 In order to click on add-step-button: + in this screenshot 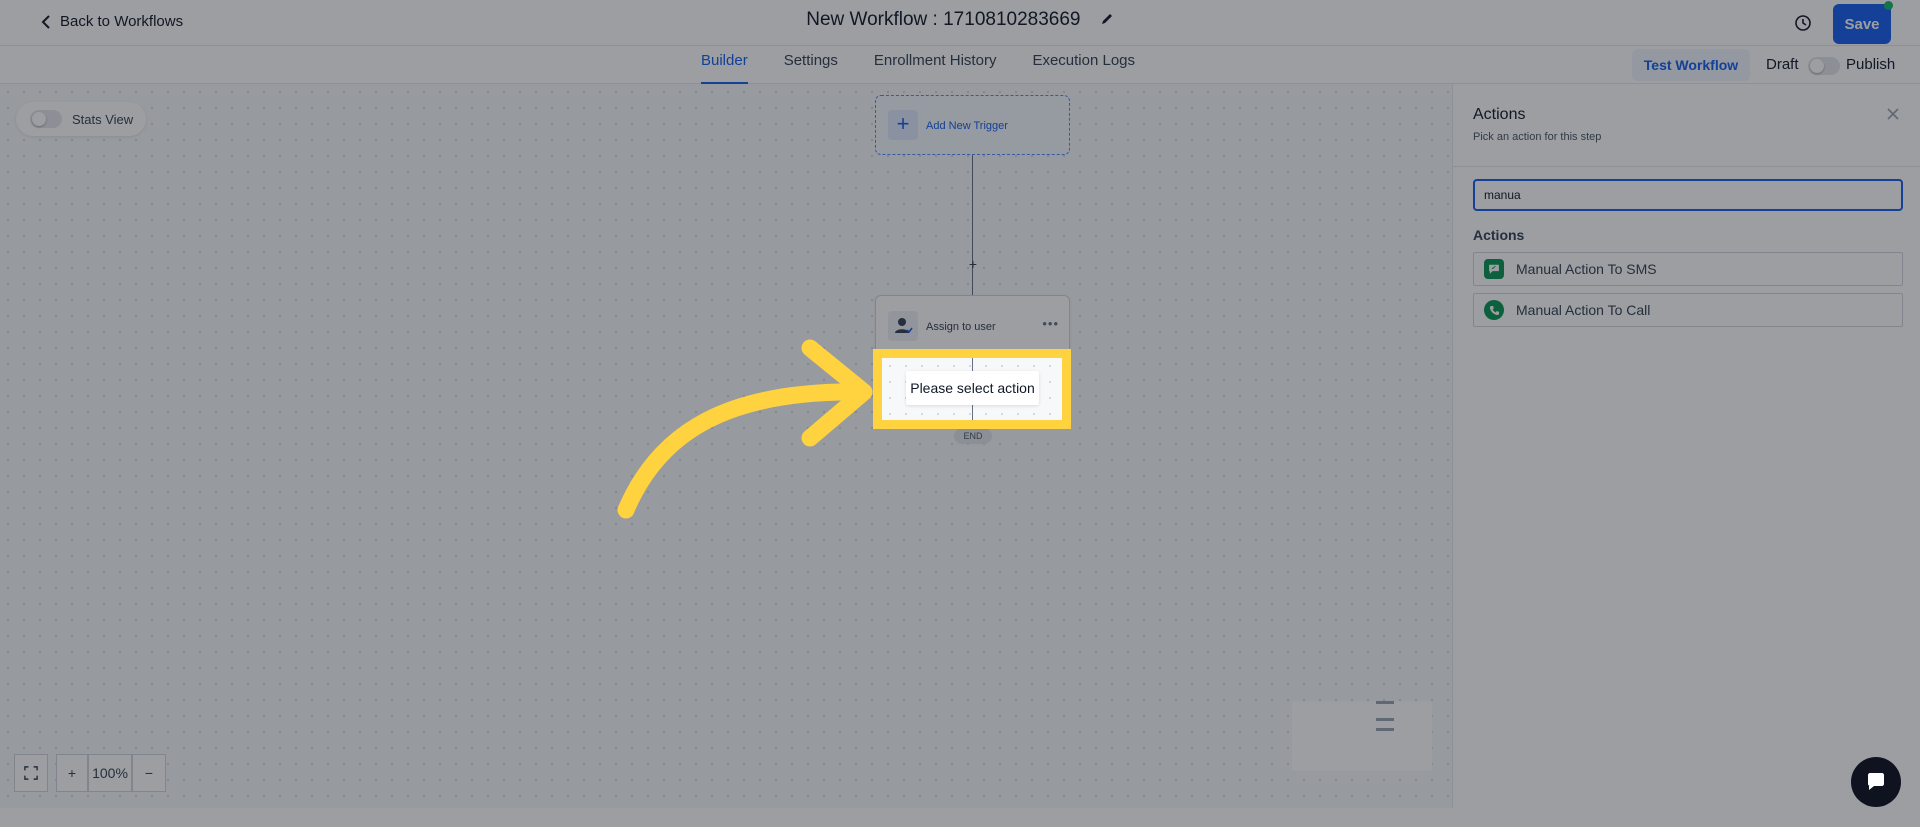, I will do `click(973, 264)`.